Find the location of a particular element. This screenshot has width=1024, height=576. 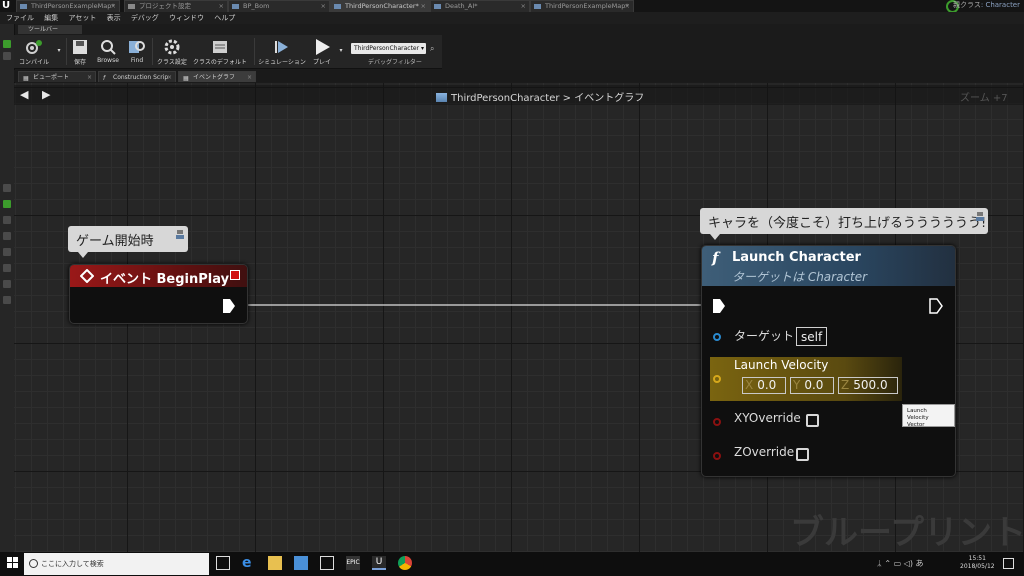

notifications-icon is located at coordinates (1008, 563).